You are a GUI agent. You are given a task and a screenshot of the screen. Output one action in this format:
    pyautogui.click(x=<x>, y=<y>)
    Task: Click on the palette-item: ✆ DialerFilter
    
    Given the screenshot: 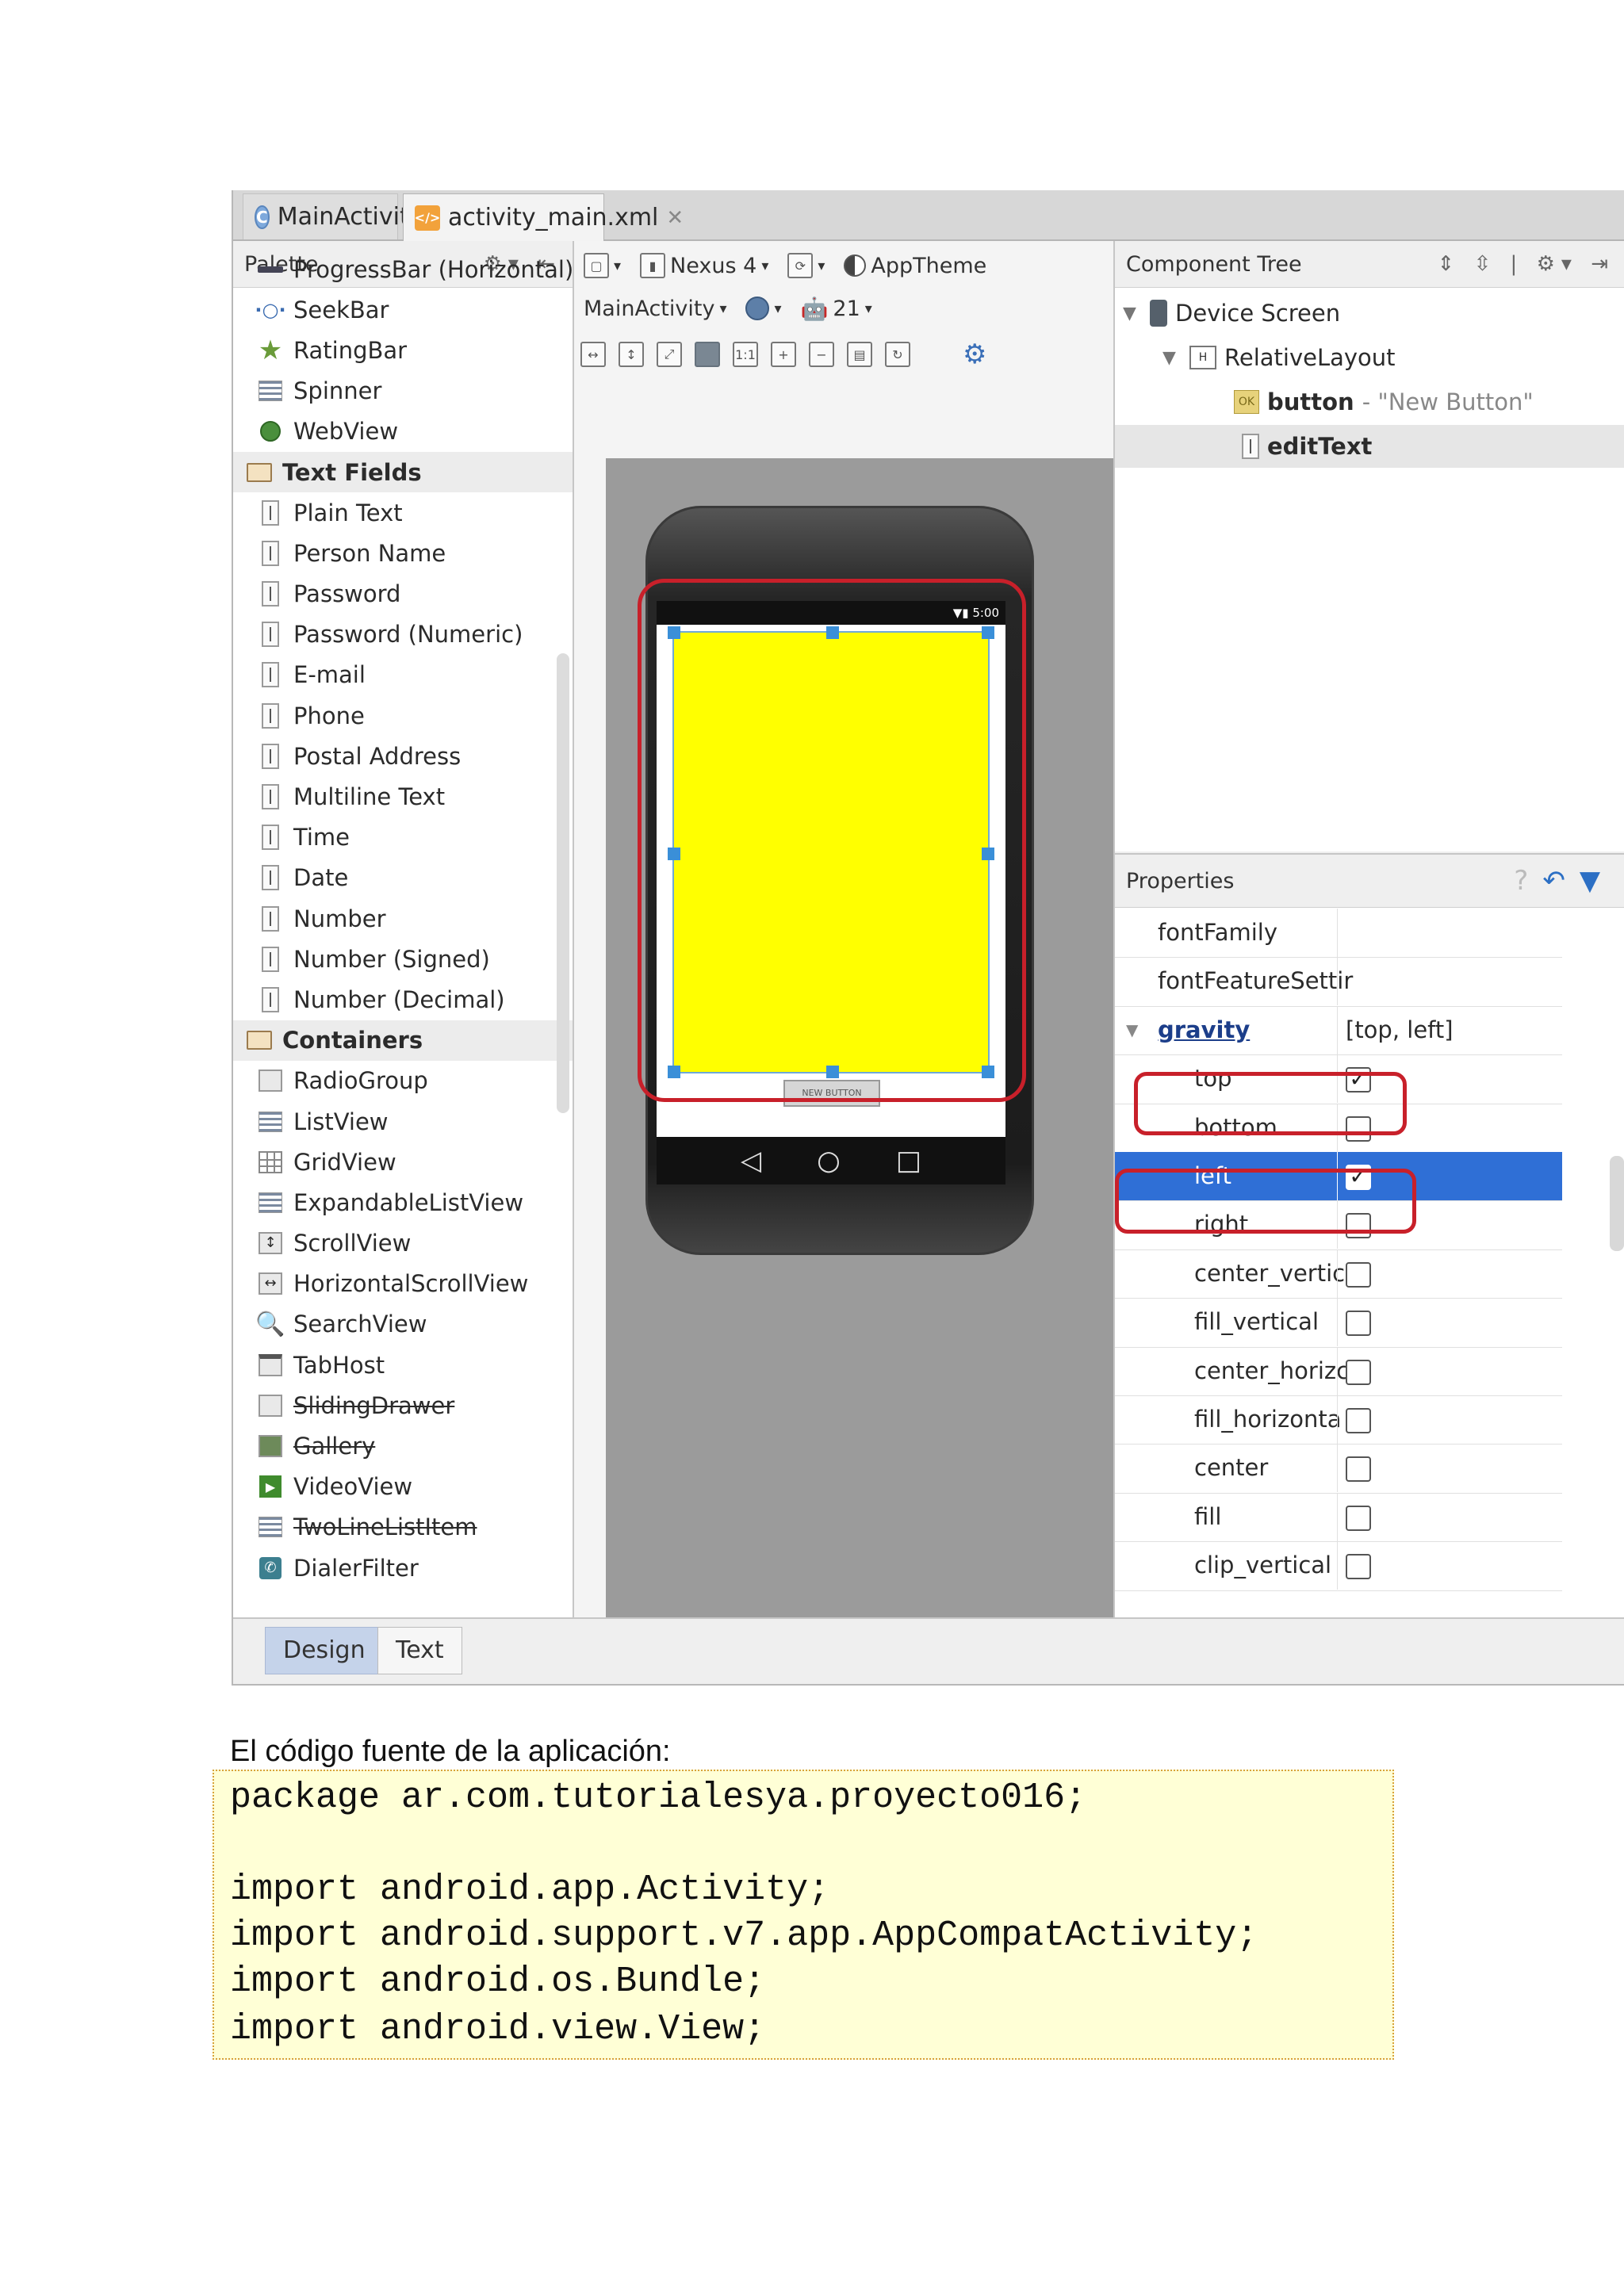 What is the action you would take?
    pyautogui.click(x=403, y=1568)
    